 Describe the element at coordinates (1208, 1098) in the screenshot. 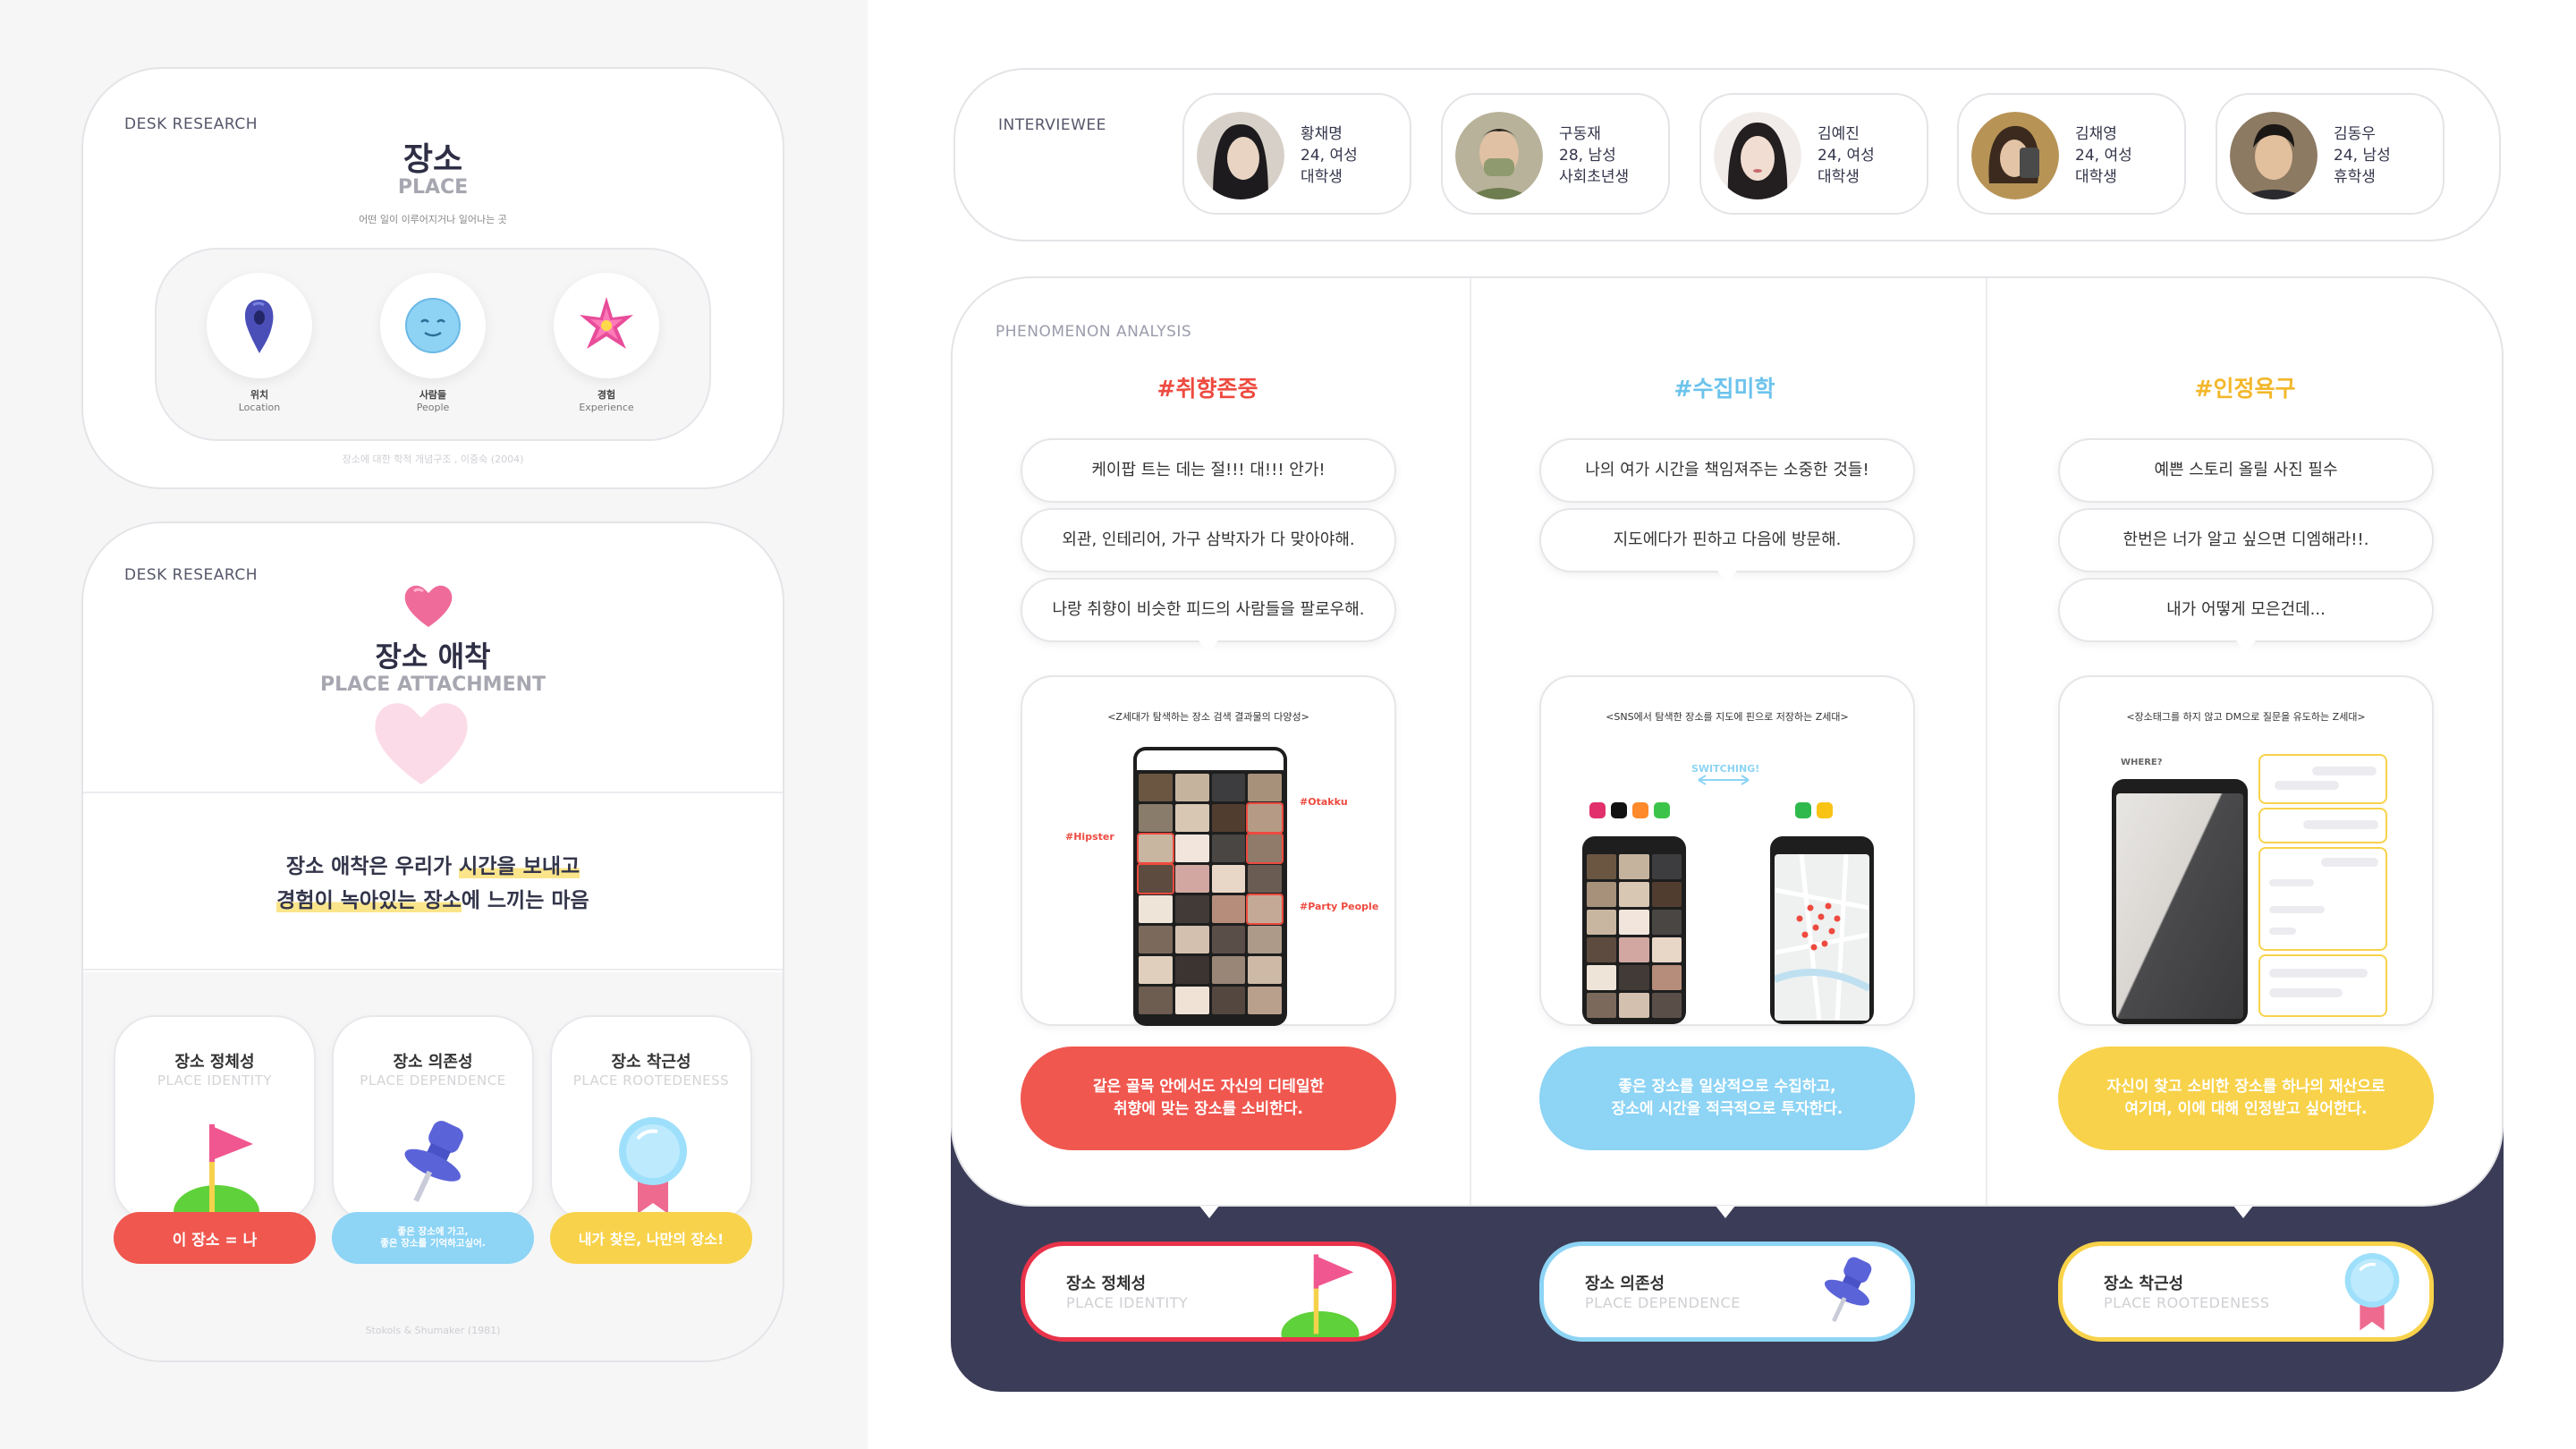

I see `insight-pill: 같은 골목 안에서도 자신의 디테일한 취향에 맞는 장소를 소비한다.` at that location.